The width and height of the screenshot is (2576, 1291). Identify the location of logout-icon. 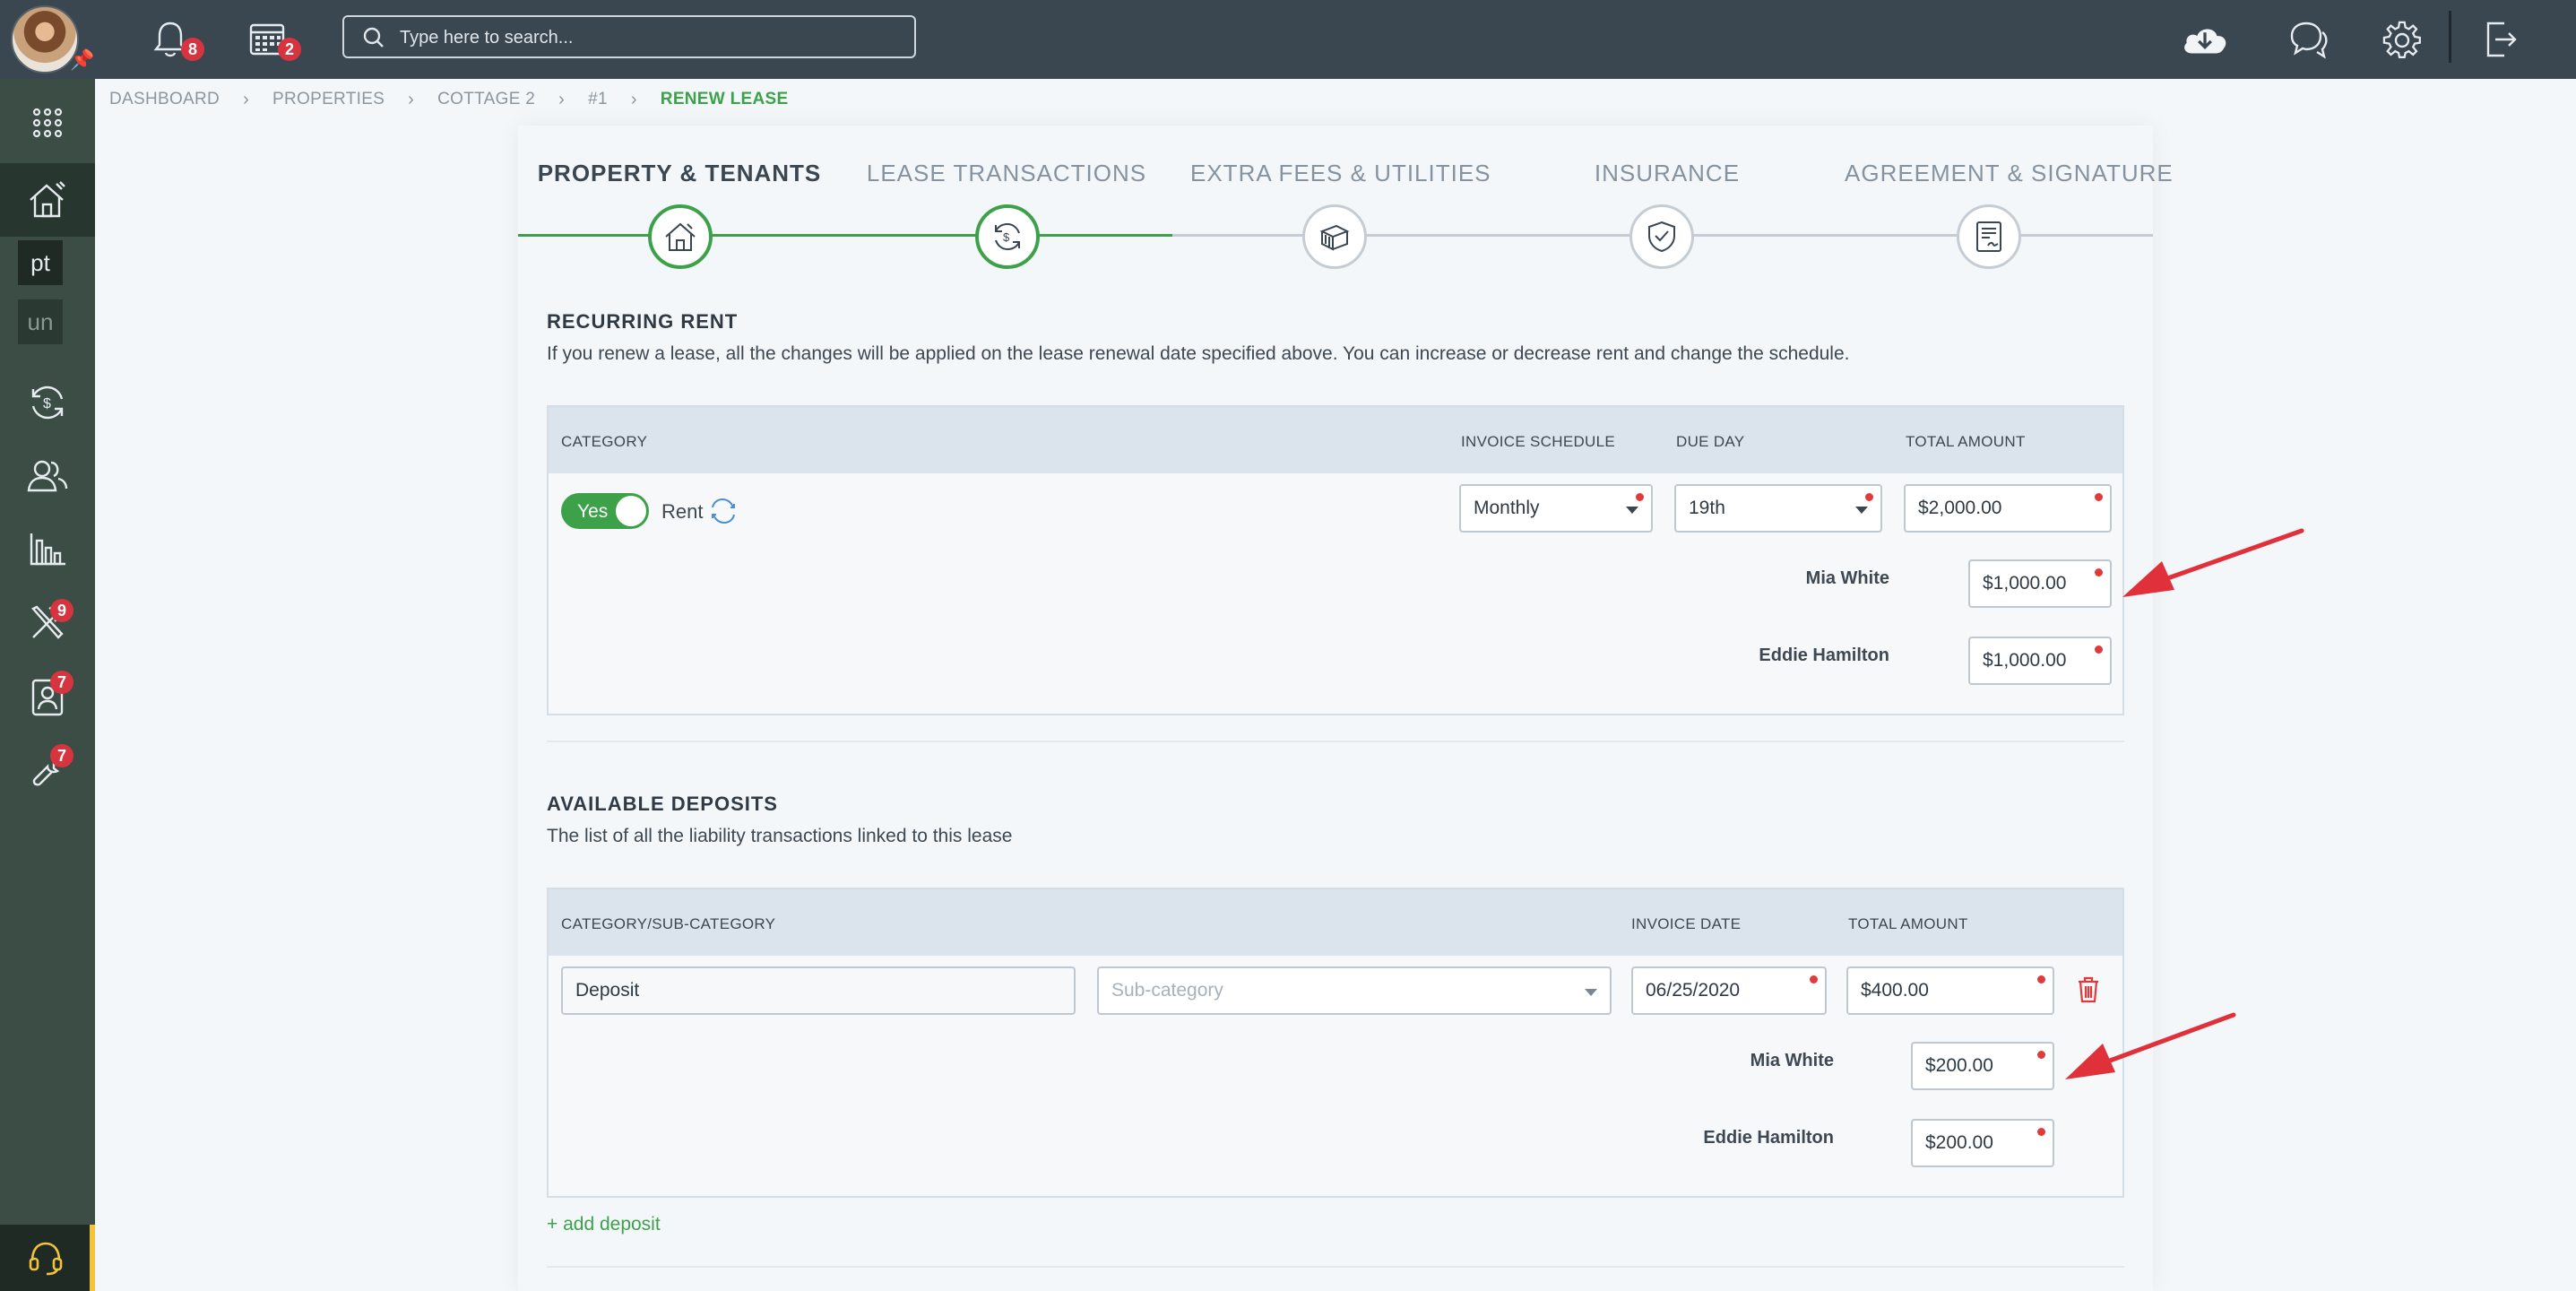
(2501, 40).